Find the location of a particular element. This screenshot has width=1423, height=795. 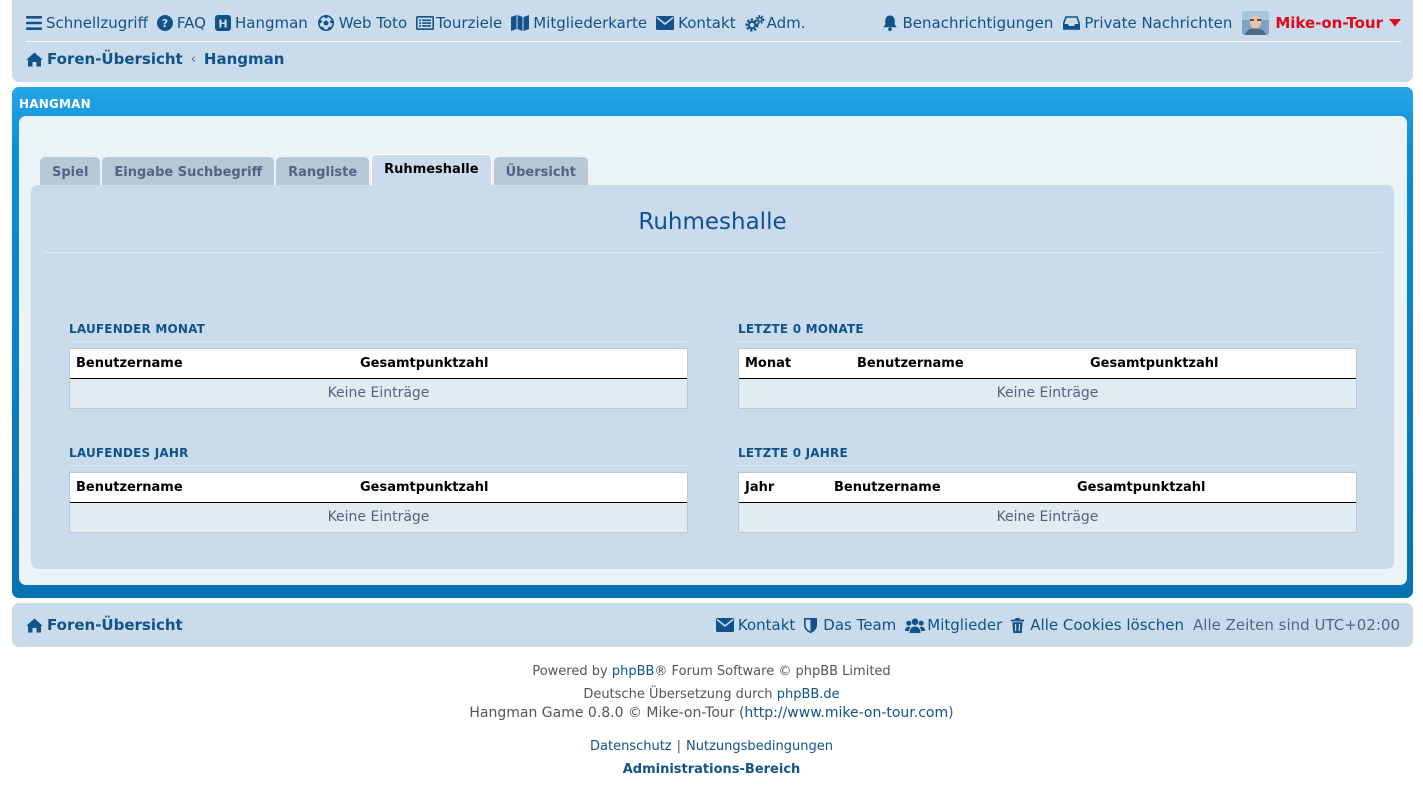

nav-tourziele-label: Tourziele is located at coordinates (469, 23).